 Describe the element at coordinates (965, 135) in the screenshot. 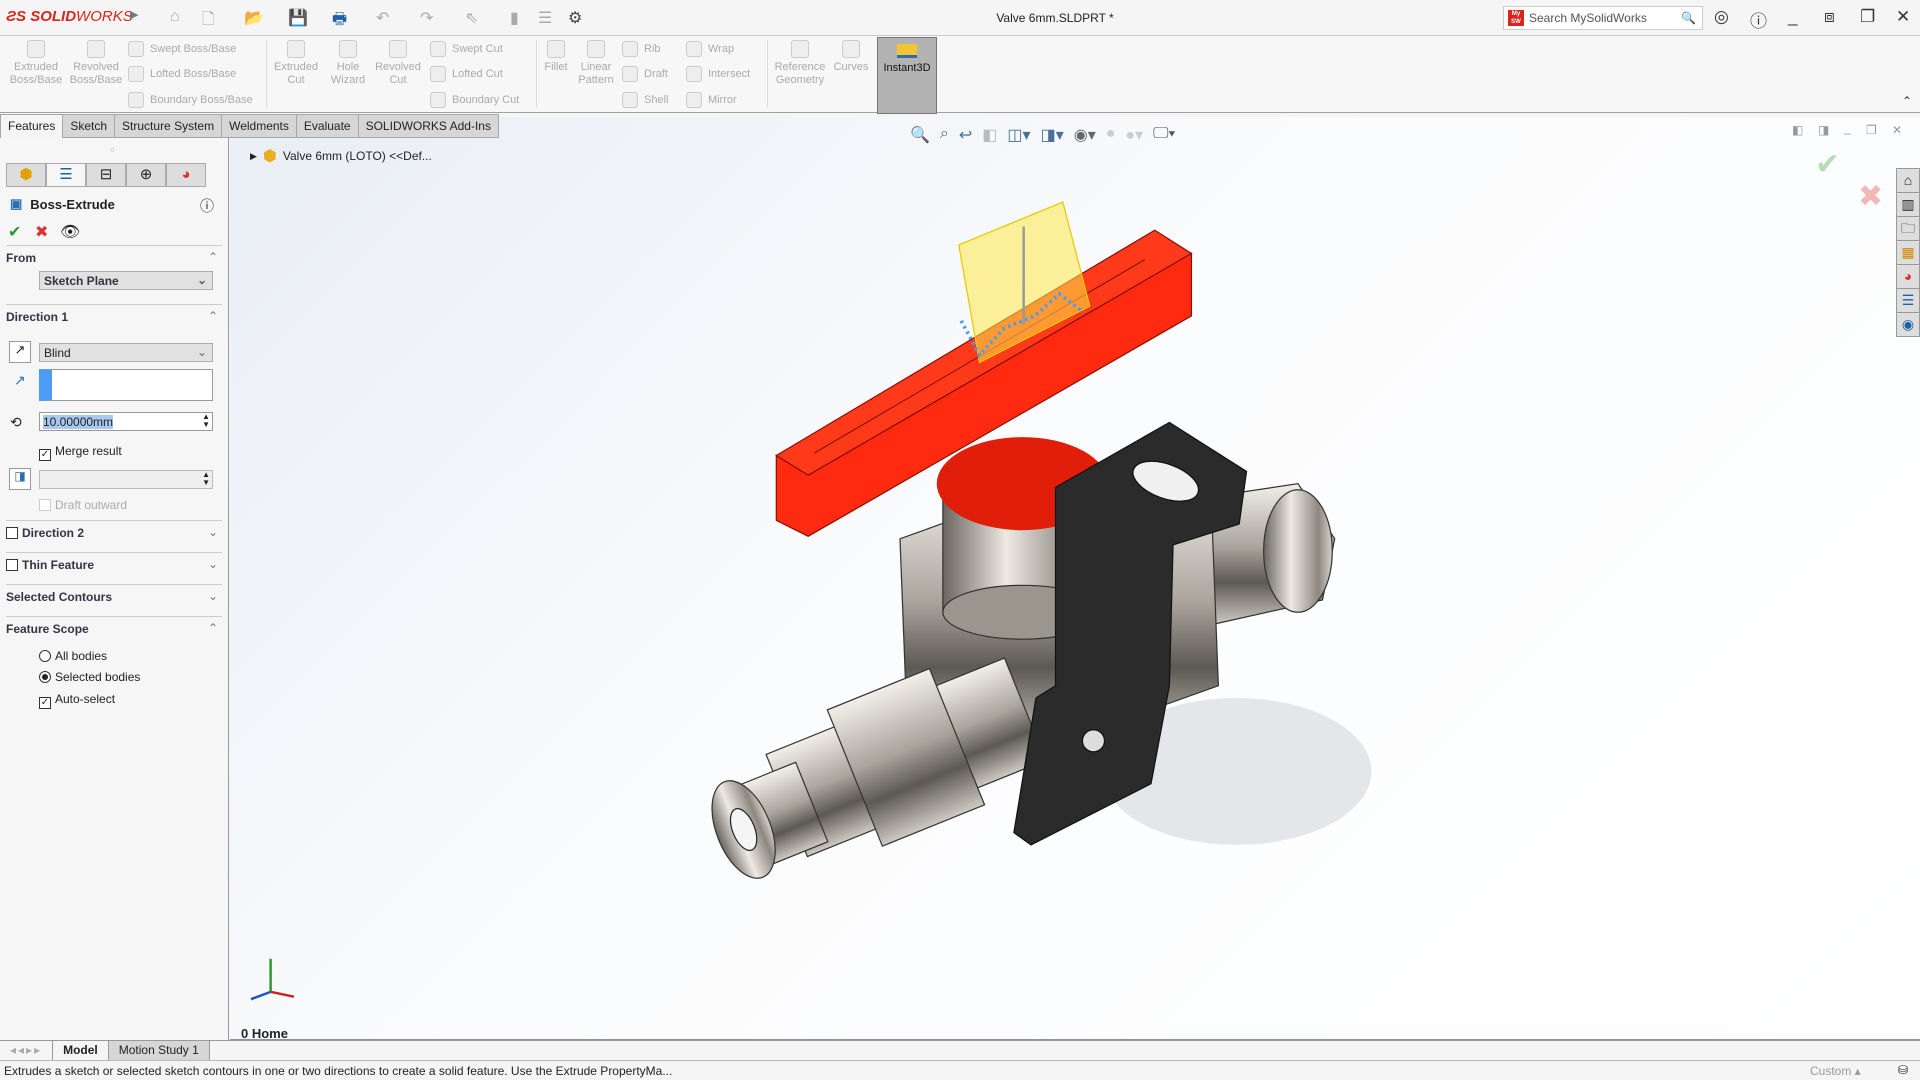

I see `previous-view-icon: ↩` at that location.